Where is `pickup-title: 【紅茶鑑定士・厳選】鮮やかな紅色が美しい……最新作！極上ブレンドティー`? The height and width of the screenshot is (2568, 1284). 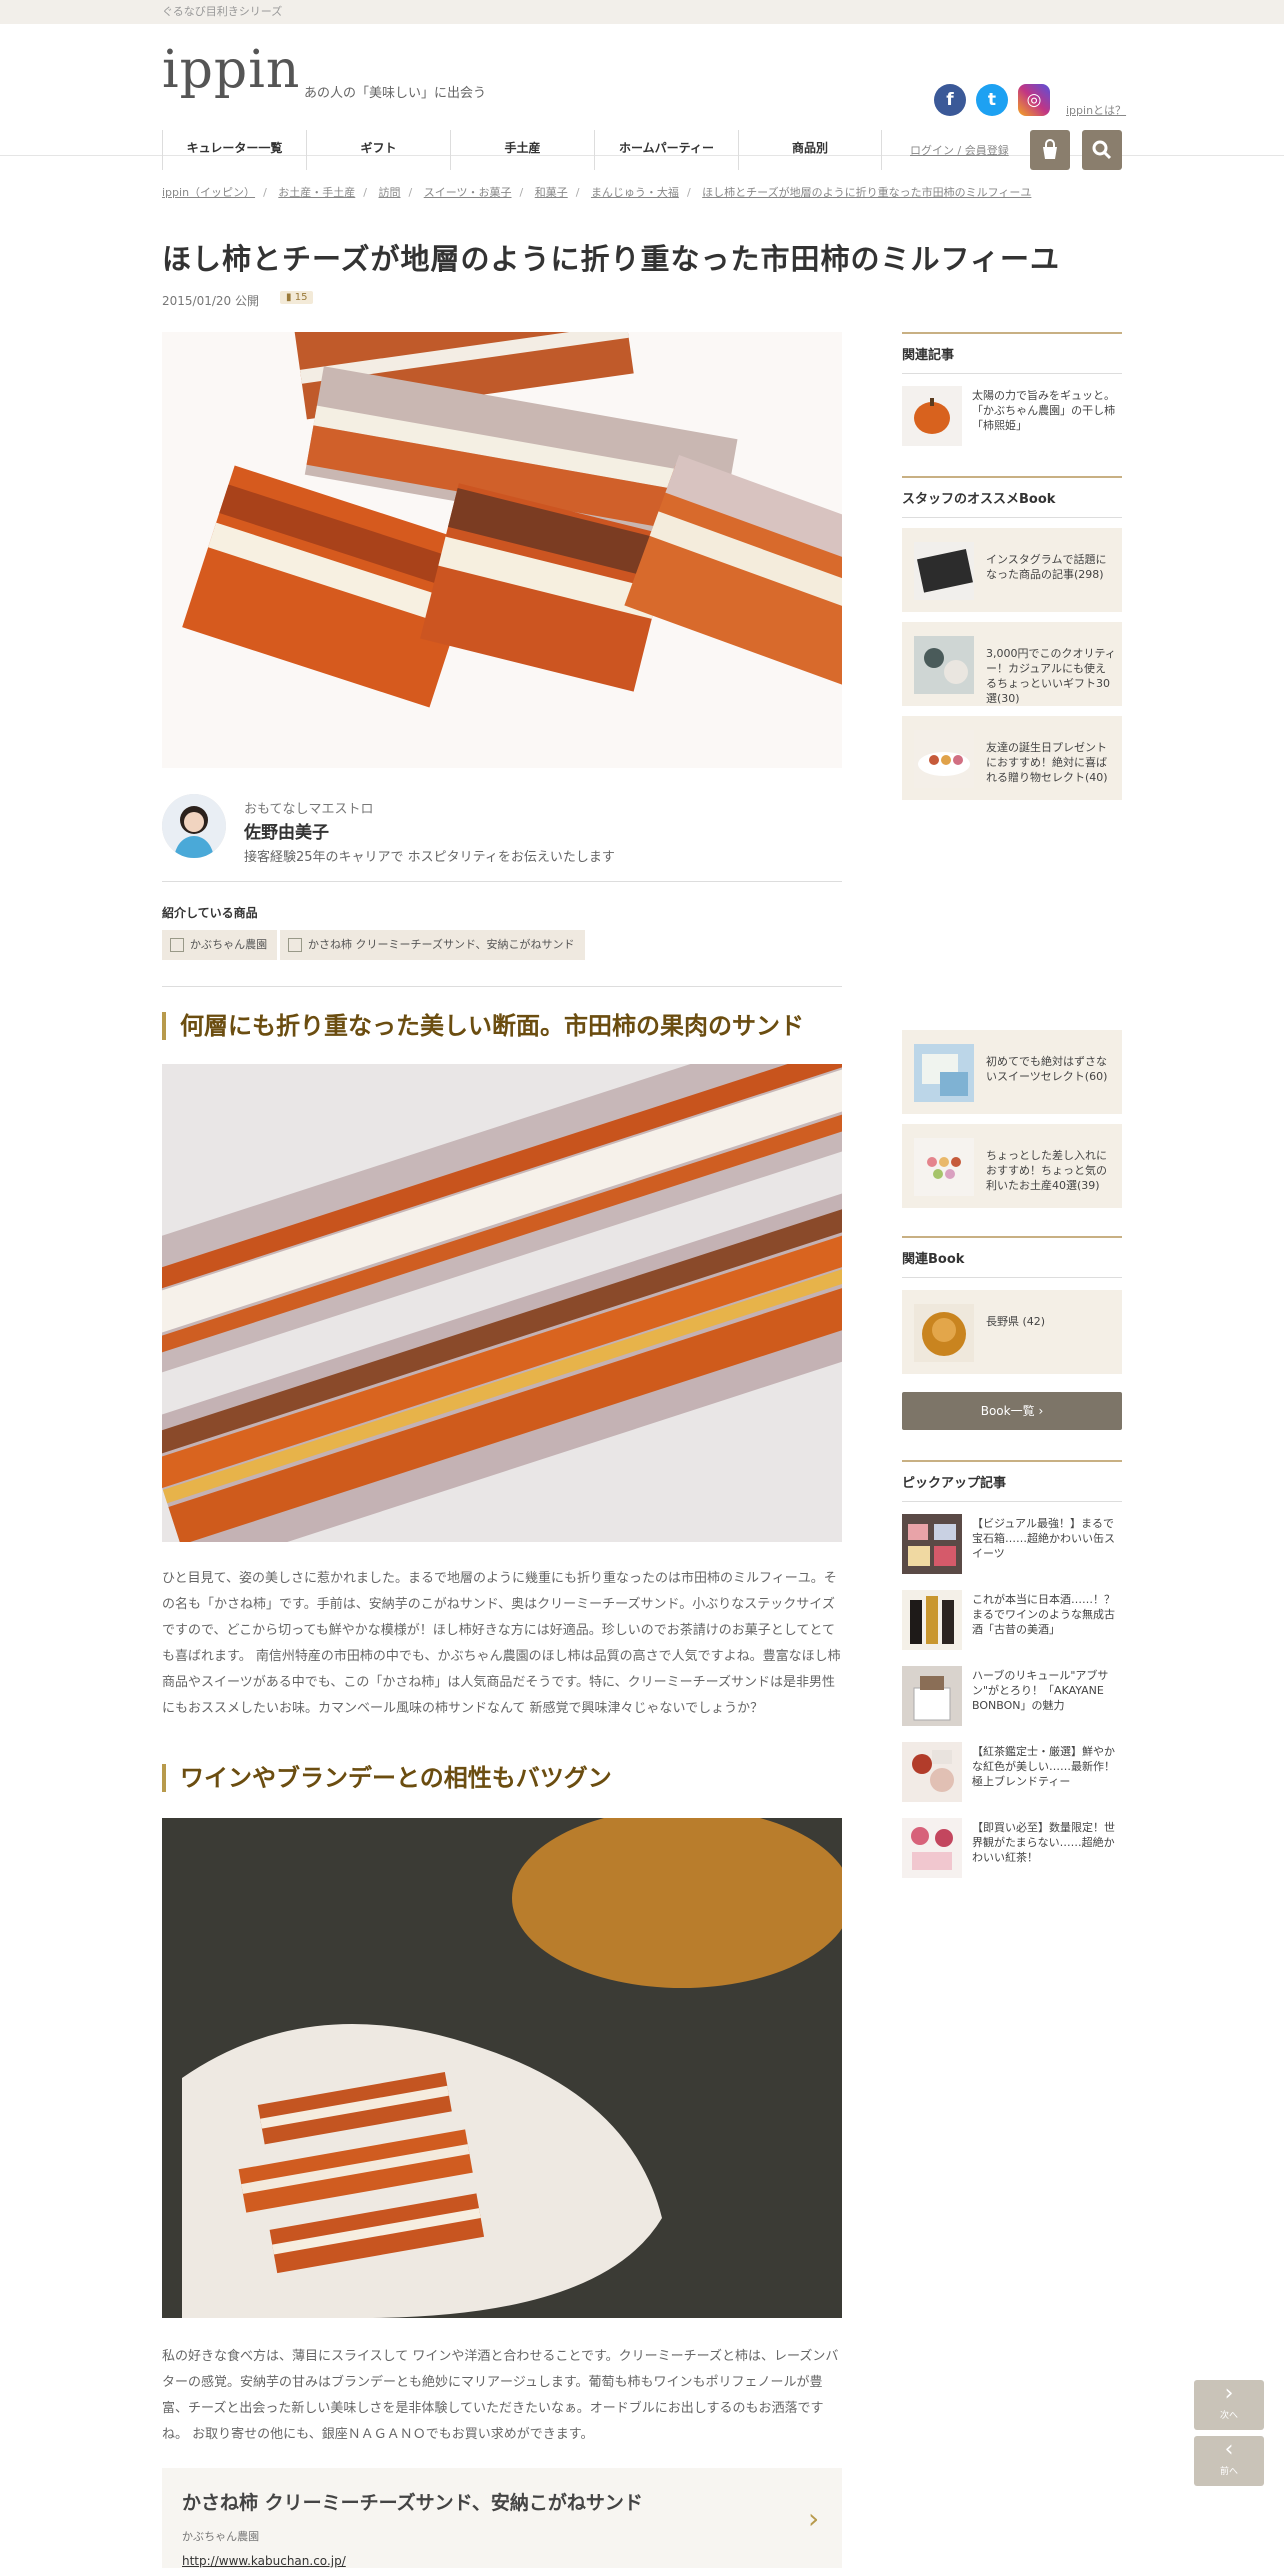 pickup-title: 【紅茶鑑定士・厳選】鮮やかな紅色が美しい……最新作！極上ブレンドティー is located at coordinates (1043, 1766).